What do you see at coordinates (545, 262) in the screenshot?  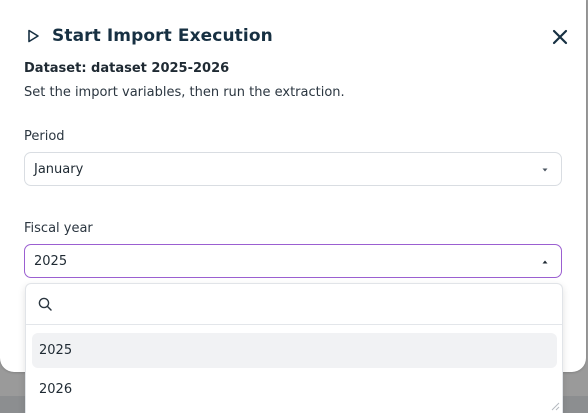 I see `chevron-up-icon` at bounding box center [545, 262].